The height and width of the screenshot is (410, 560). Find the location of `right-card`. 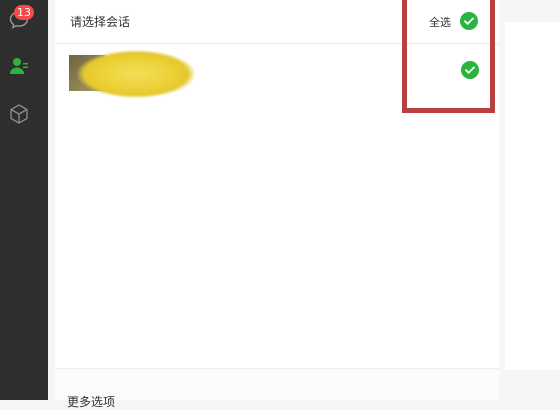

right-card is located at coordinates (532, 196).